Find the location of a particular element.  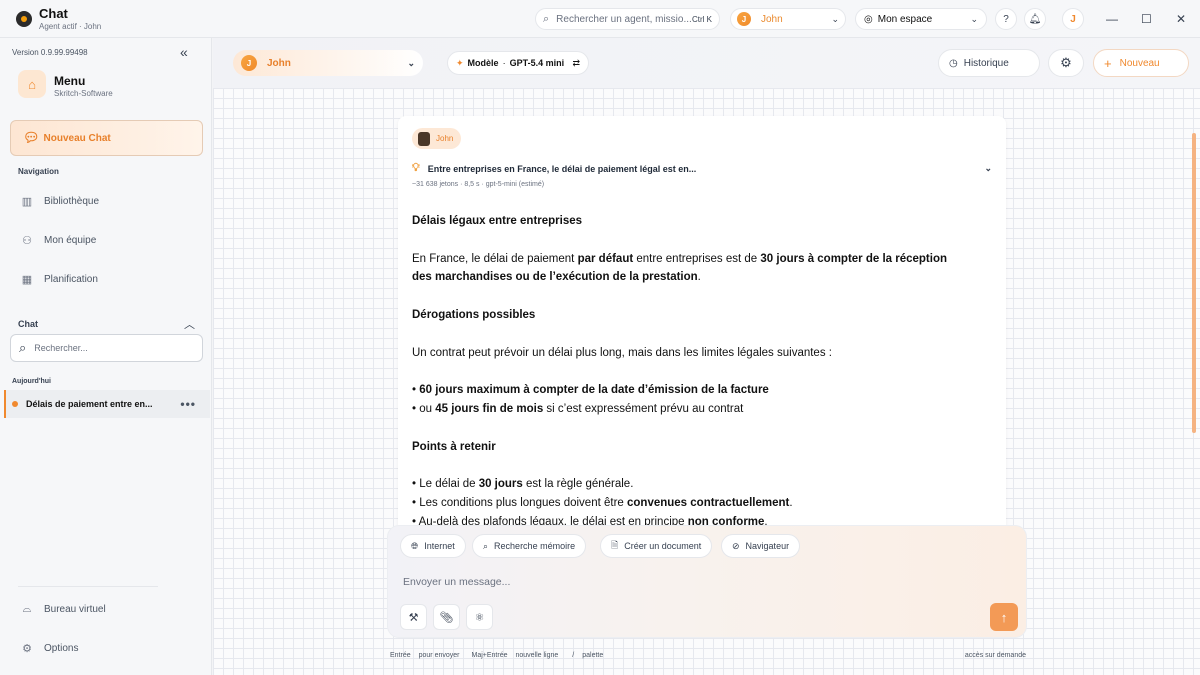

globe-icon: 🌐︎ is located at coordinates (415, 545).